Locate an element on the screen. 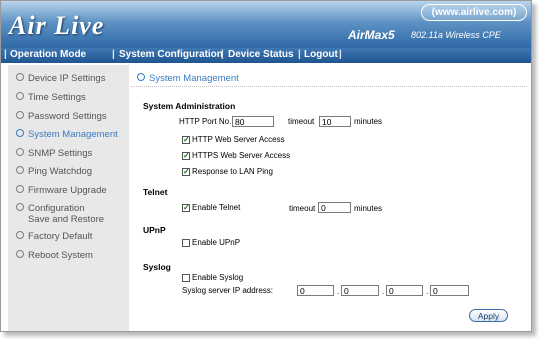 This screenshot has width=539, height=339. sidebar-item-label: Password Settings is located at coordinates (67, 116).